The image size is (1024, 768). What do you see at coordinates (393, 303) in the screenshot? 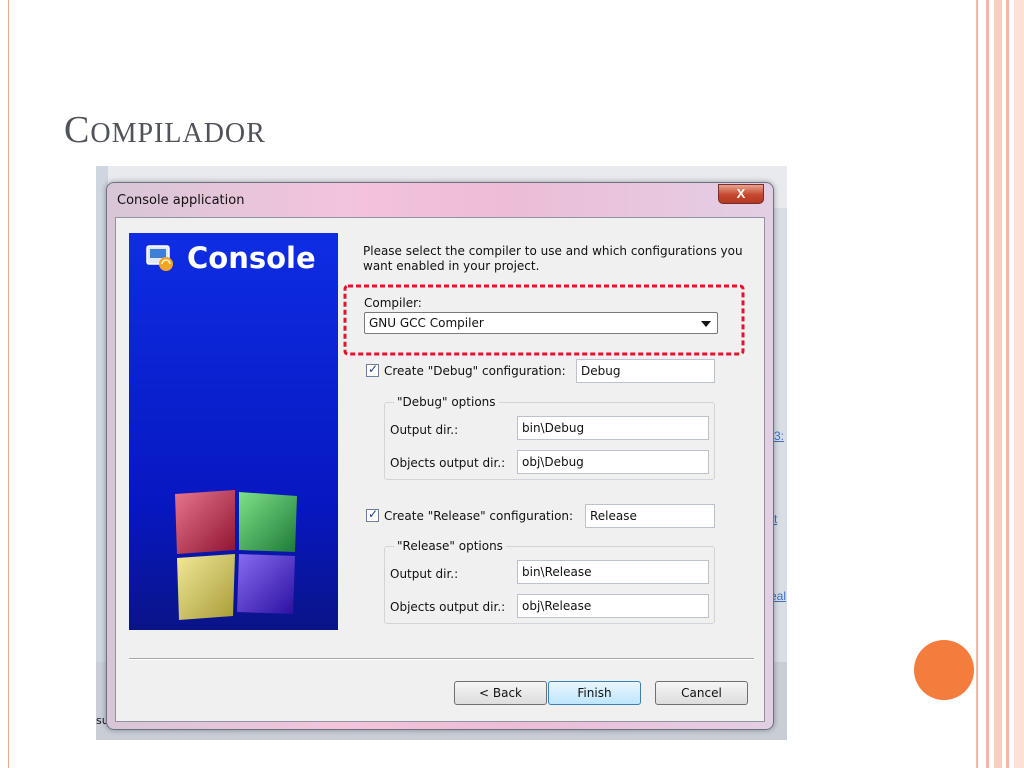
I see `compiler-label: Compiler:` at bounding box center [393, 303].